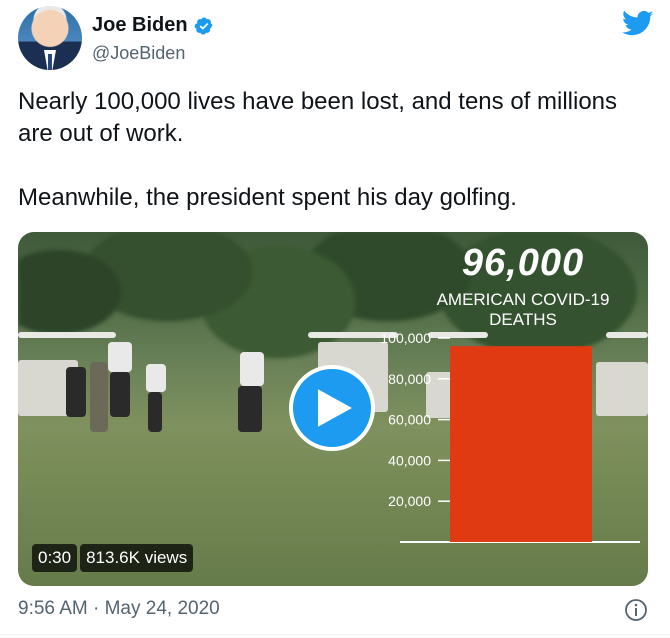 The width and height of the screenshot is (670, 638). What do you see at coordinates (409, 379) in the screenshot?
I see `chart-y-tick-label: 80,000` at bounding box center [409, 379].